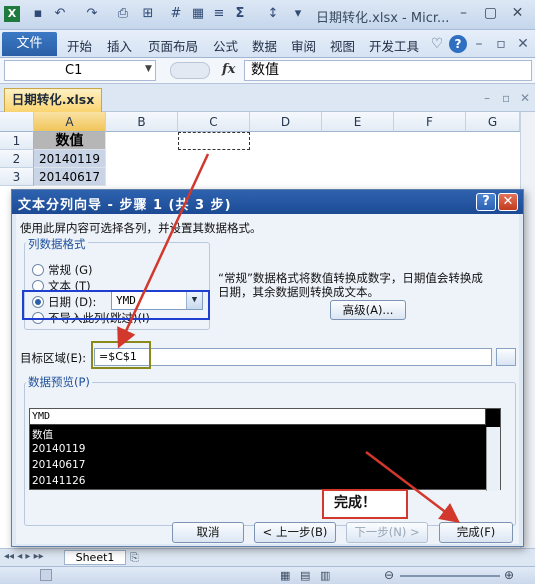 The height and width of the screenshot is (584, 535). Describe the element at coordinates (506, 357) in the screenshot. I see `range-picker-icon` at that location.